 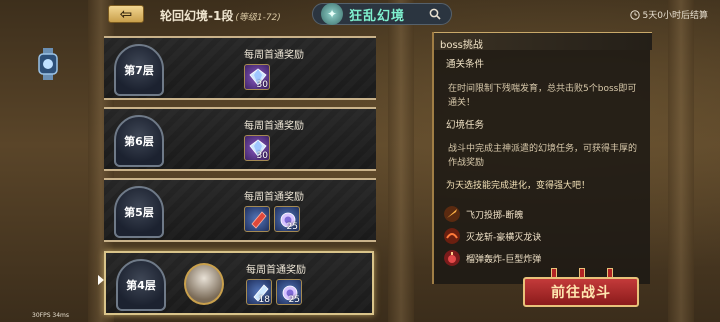 I want to click on evolve-text: 为天选技能完成进化，变得强大吧！, so click(x=518, y=186).